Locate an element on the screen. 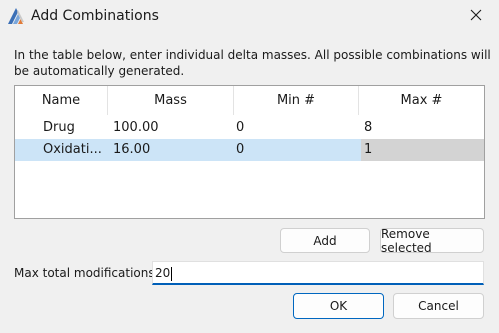  cell-max: 1 is located at coordinates (422, 150).